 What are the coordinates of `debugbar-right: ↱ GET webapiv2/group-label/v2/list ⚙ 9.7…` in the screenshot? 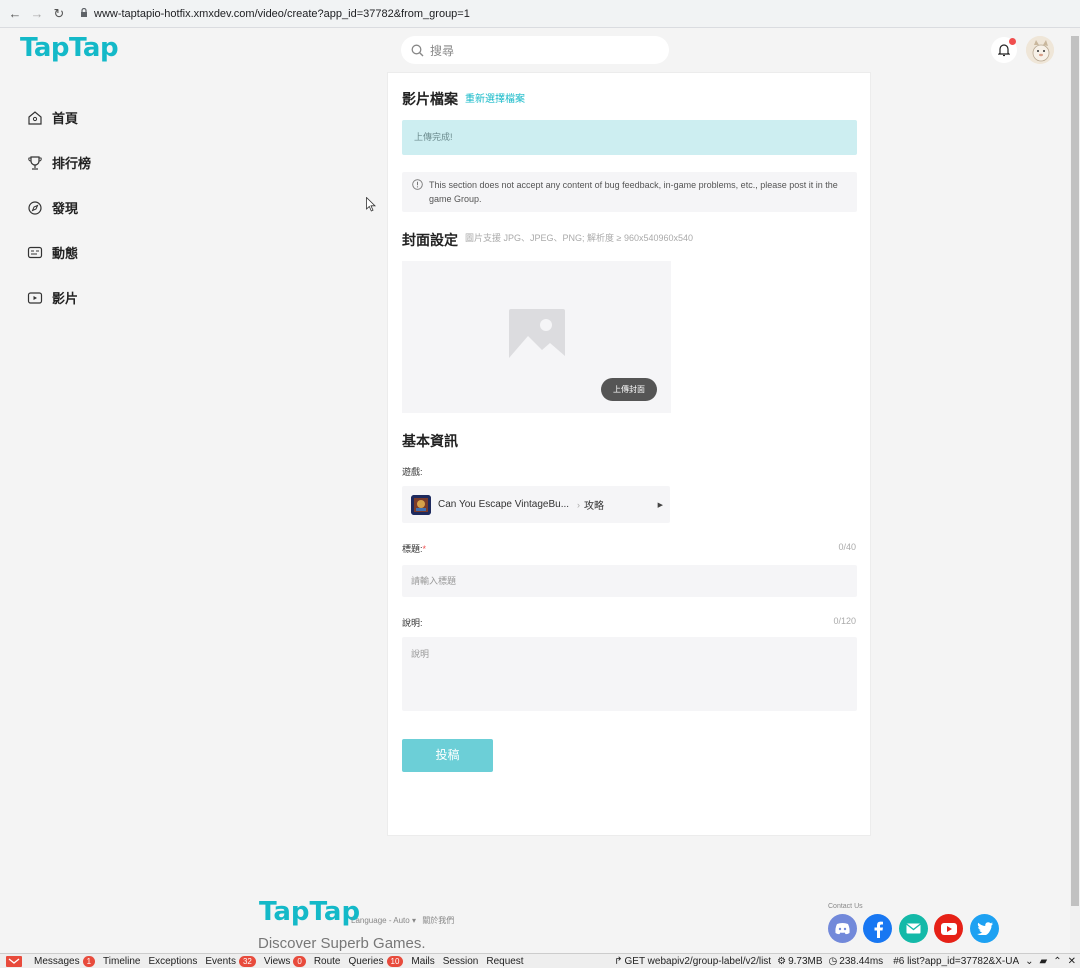 It's located at (842, 961).